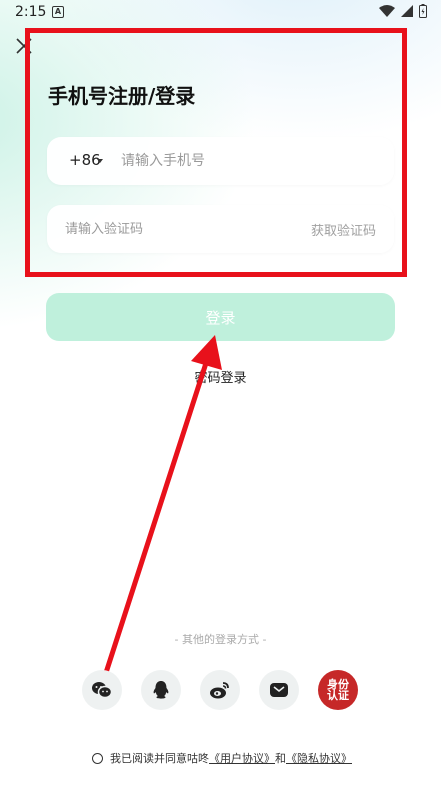 The height and width of the screenshot is (785, 441). What do you see at coordinates (407, 11) in the screenshot?
I see `signal-icon` at bounding box center [407, 11].